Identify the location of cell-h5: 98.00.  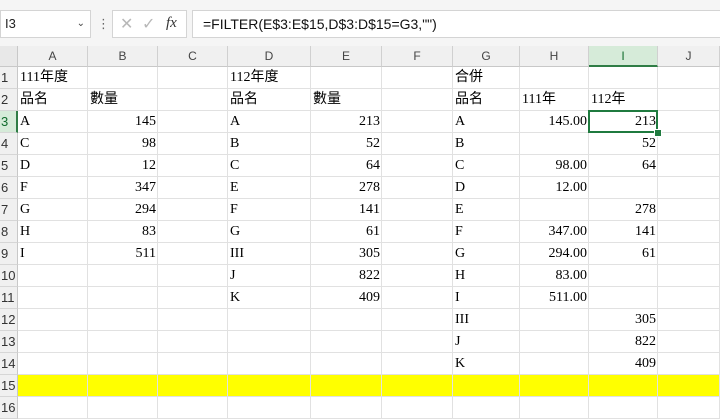
(554, 166).